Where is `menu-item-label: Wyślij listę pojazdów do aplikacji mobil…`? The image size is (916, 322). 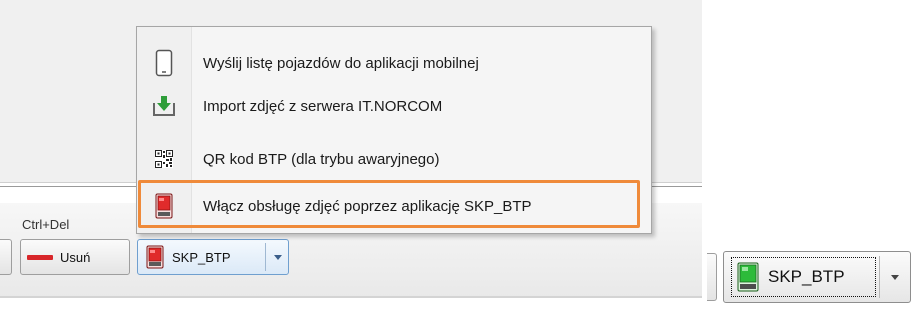 menu-item-label: Wyślij listę pojazdów do aplikacji mobil… is located at coordinates (341, 63).